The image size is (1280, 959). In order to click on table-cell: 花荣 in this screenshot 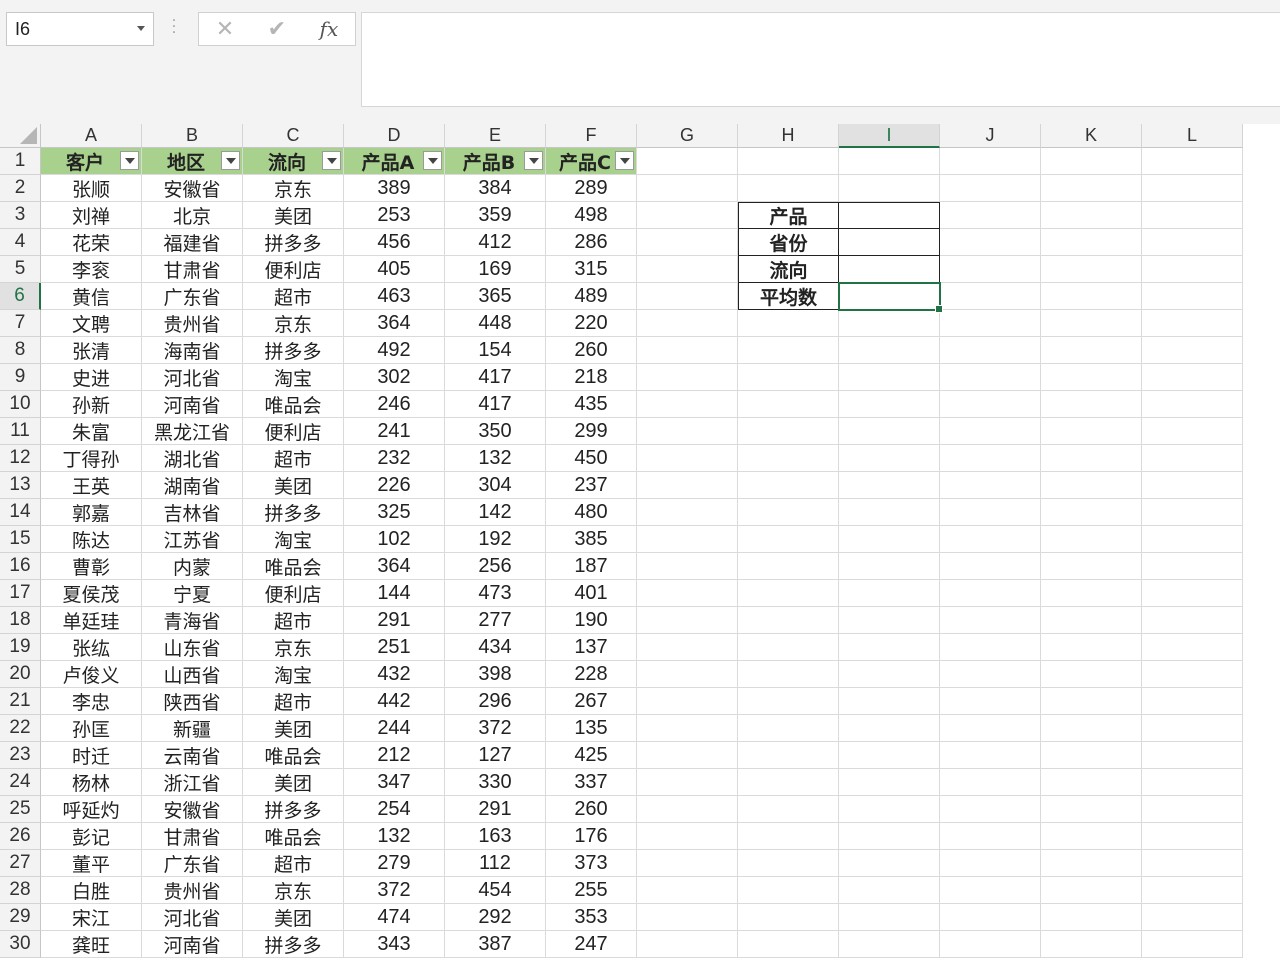, I will do `click(91, 242)`.